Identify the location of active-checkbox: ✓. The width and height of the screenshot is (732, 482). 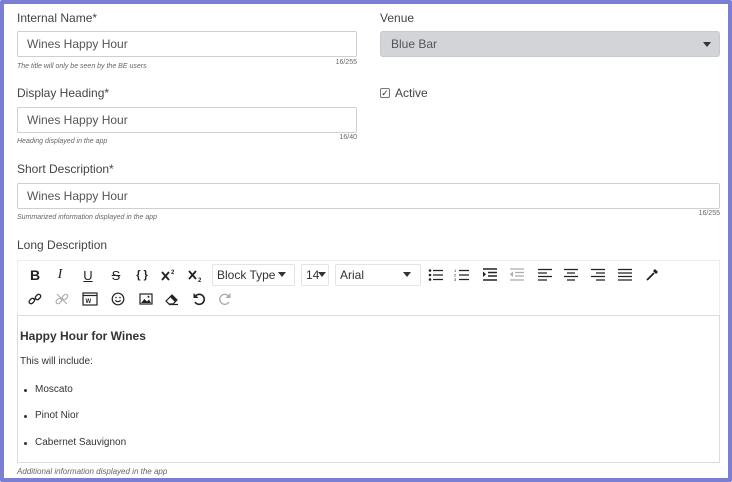
(385, 93).